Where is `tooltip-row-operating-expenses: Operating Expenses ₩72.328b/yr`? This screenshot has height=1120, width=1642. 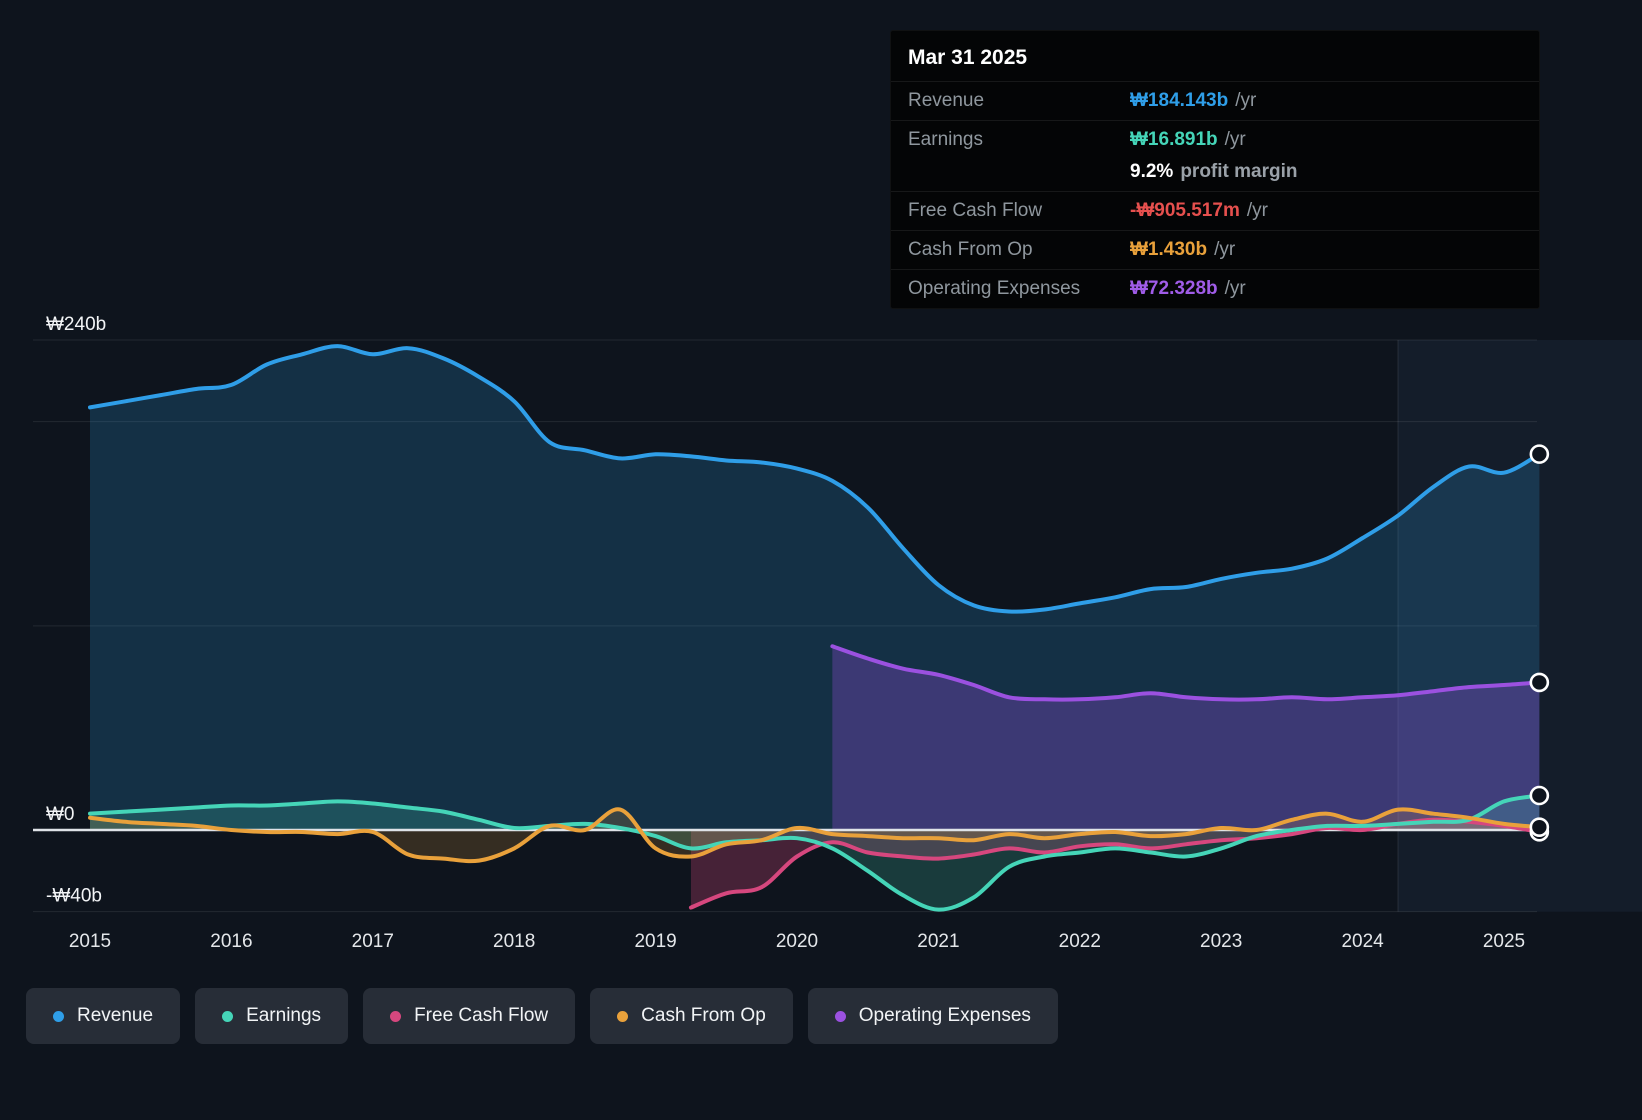
tooltip-row-operating-expenses: Operating Expenses ₩72.328b/yr is located at coordinates (1215, 288).